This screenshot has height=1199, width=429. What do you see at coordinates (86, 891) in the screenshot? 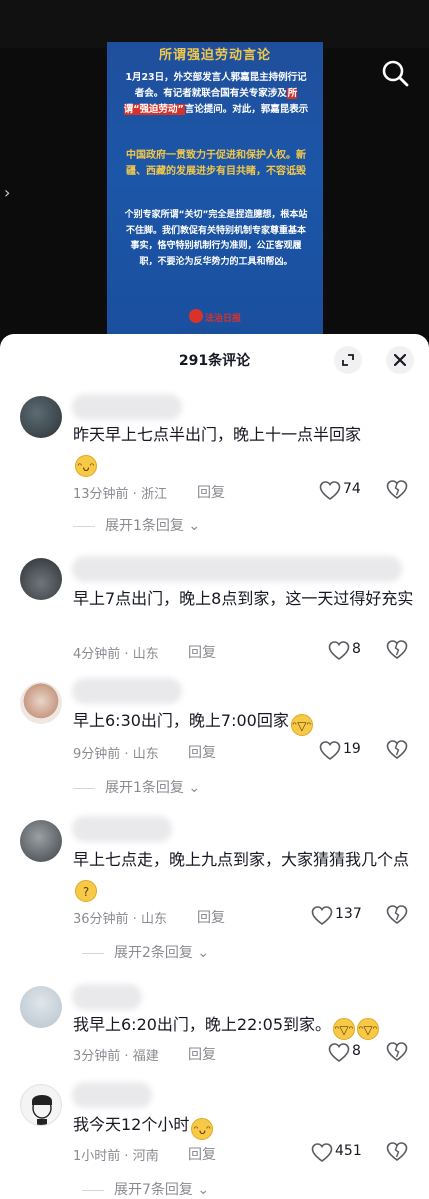
I see `thinking-emoji-icon: ?` at bounding box center [86, 891].